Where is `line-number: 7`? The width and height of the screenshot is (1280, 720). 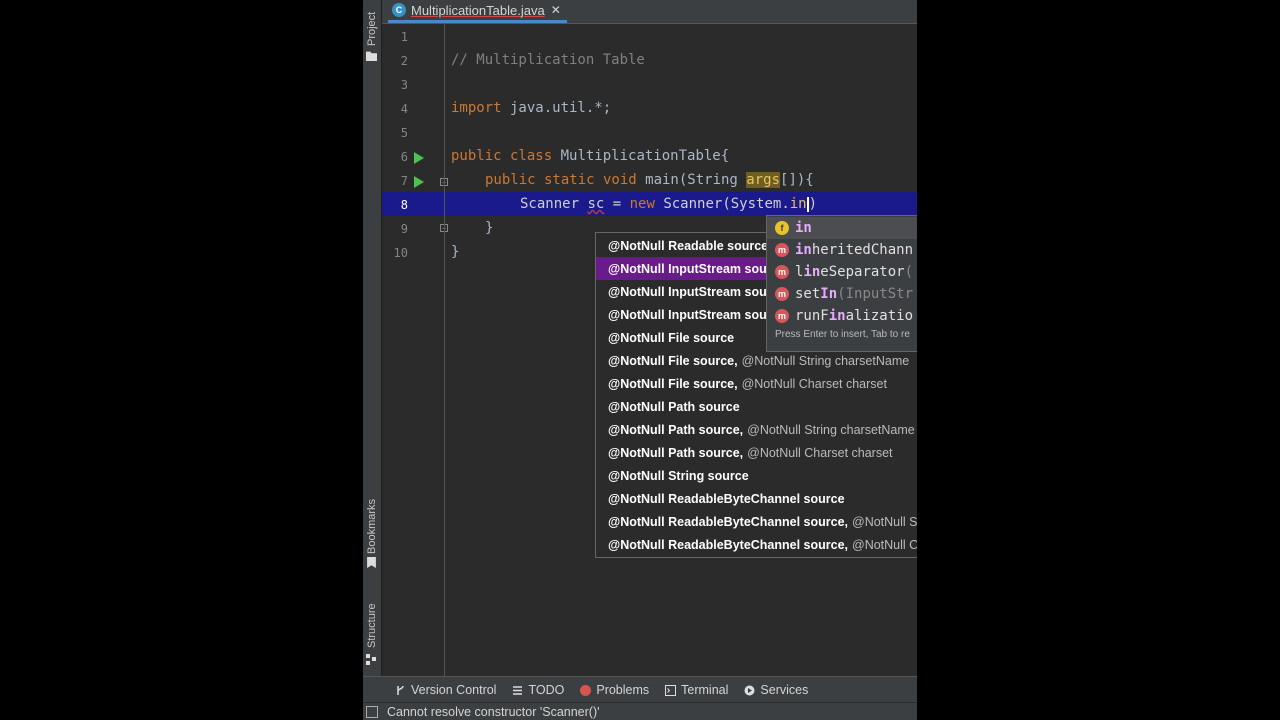 line-number: 7 is located at coordinates (404, 181).